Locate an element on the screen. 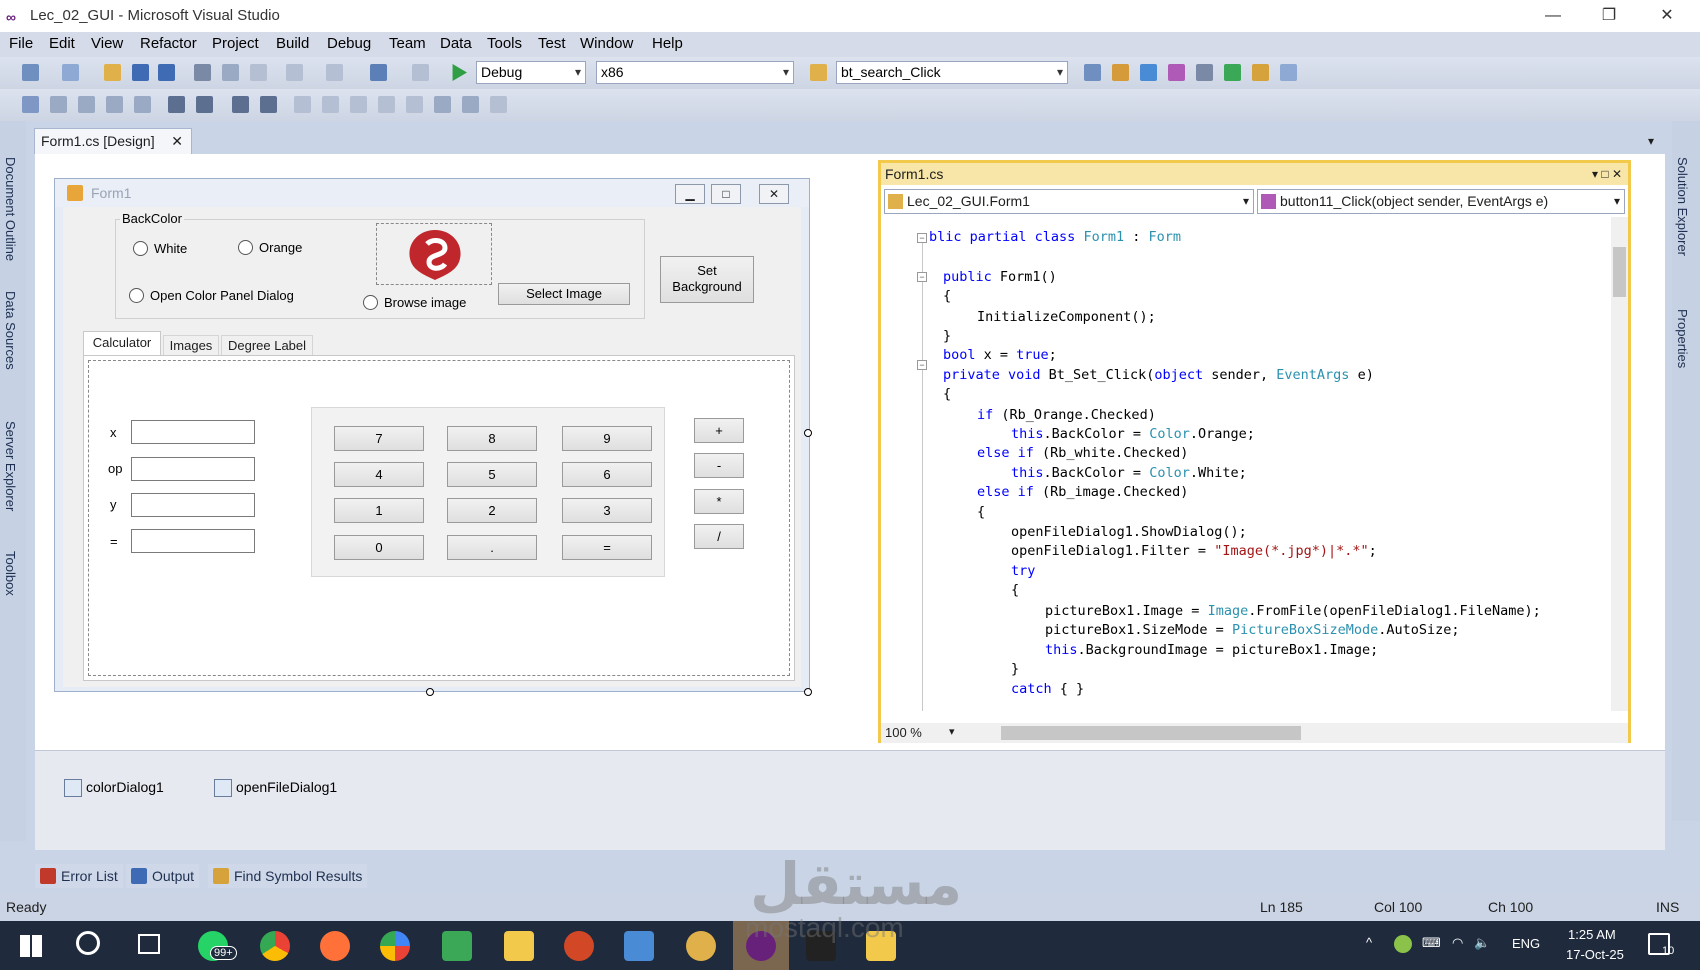 The height and width of the screenshot is (970, 1700). close-button: ✕ is located at coordinates (1667, 16).